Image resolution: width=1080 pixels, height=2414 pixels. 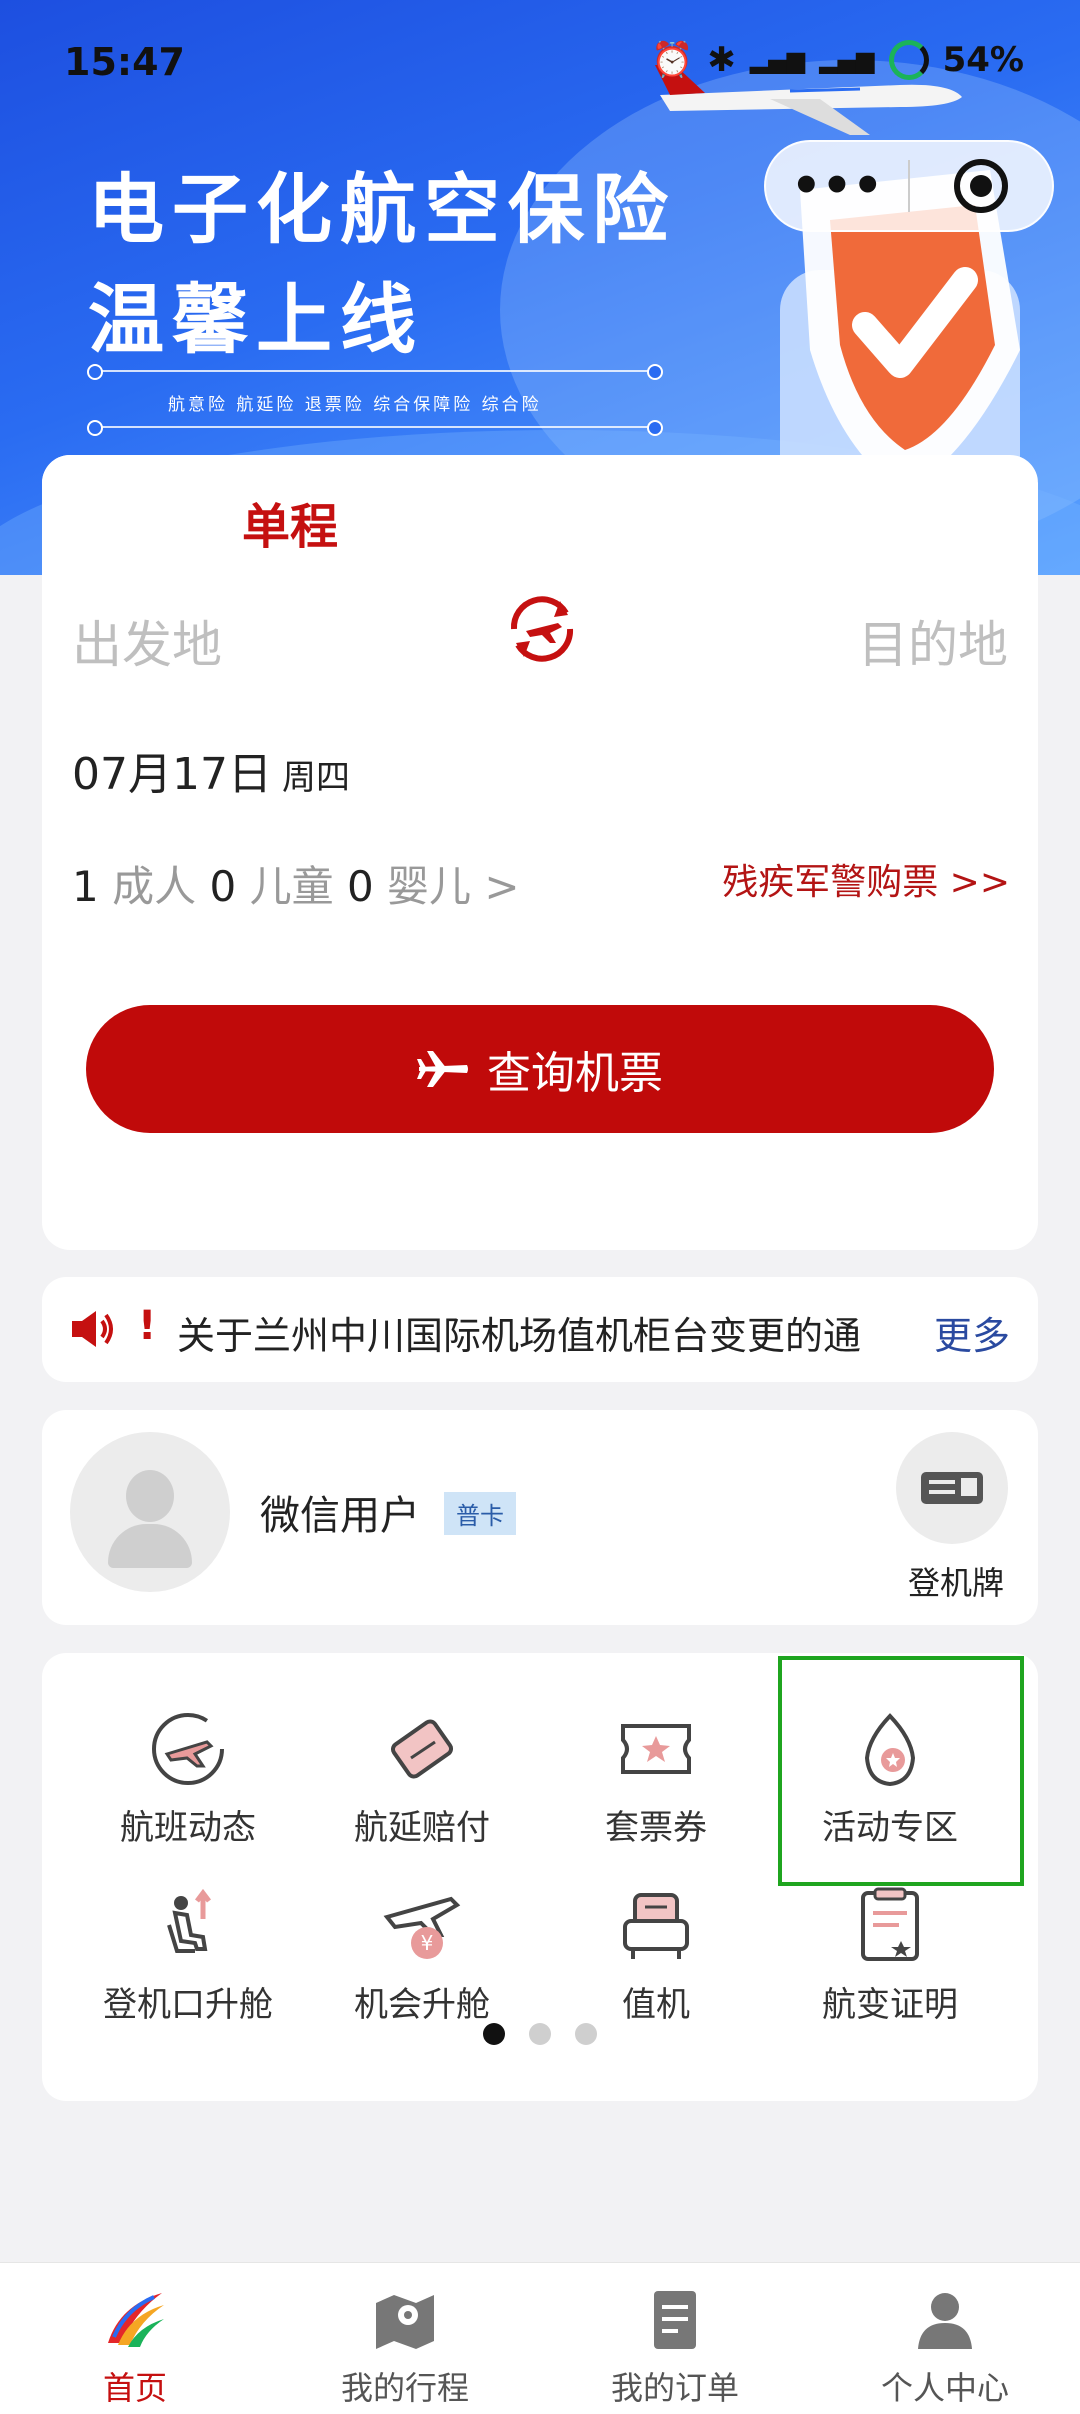 I want to click on child-count: 0, so click(x=223, y=886).